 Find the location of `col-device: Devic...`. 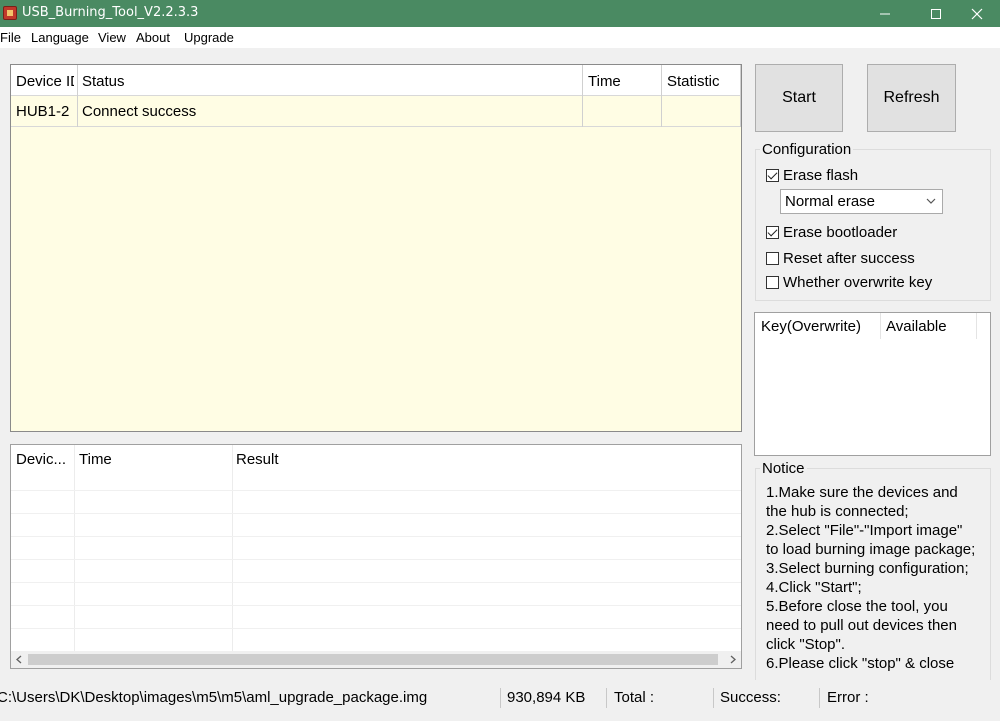

col-device: Devic... is located at coordinates (41, 459).